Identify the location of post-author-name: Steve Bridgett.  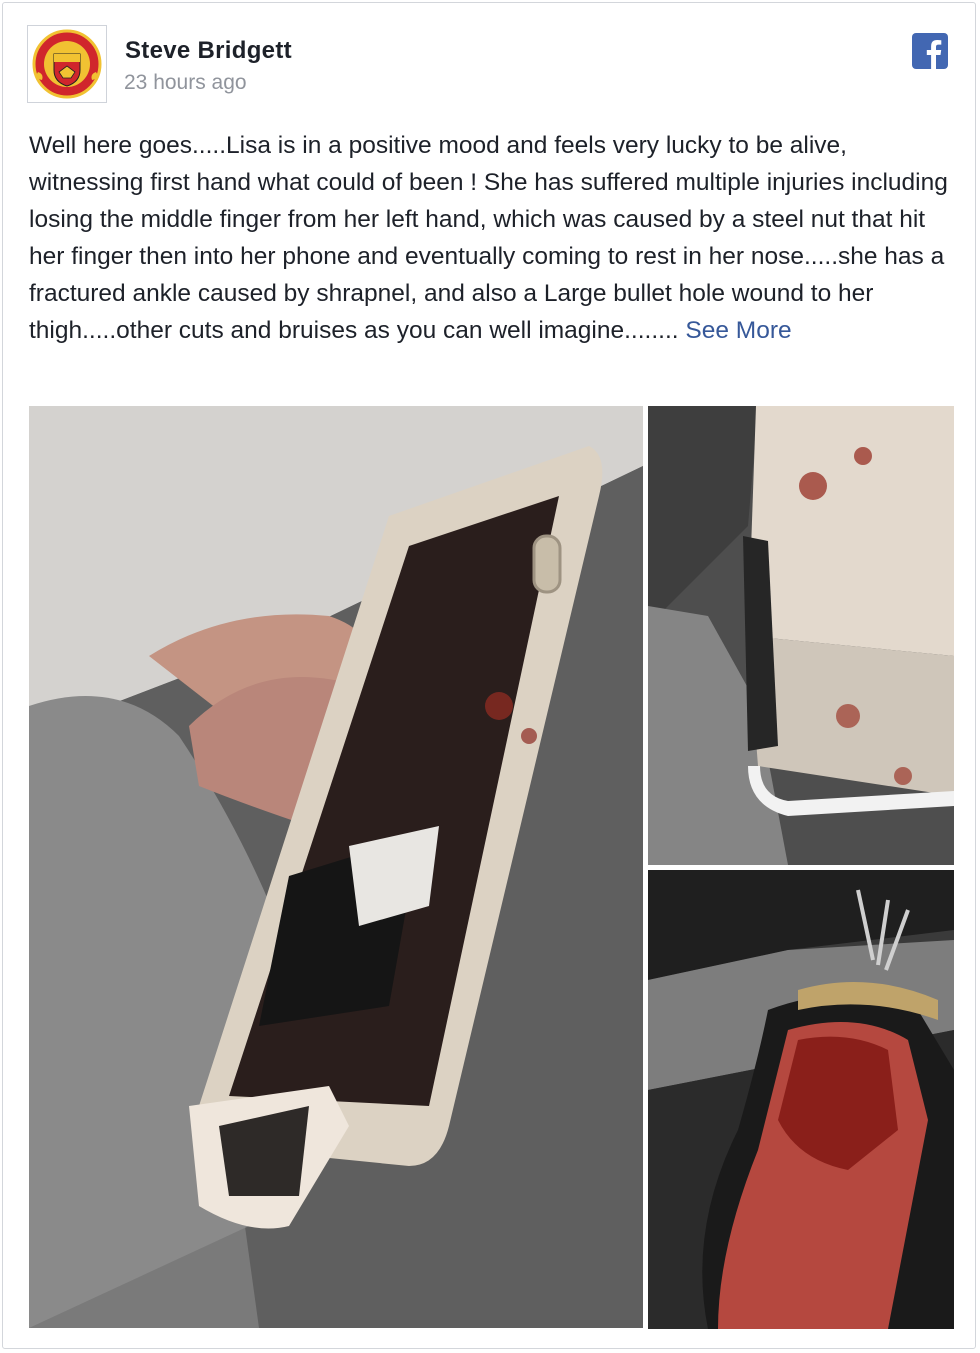
(208, 51).